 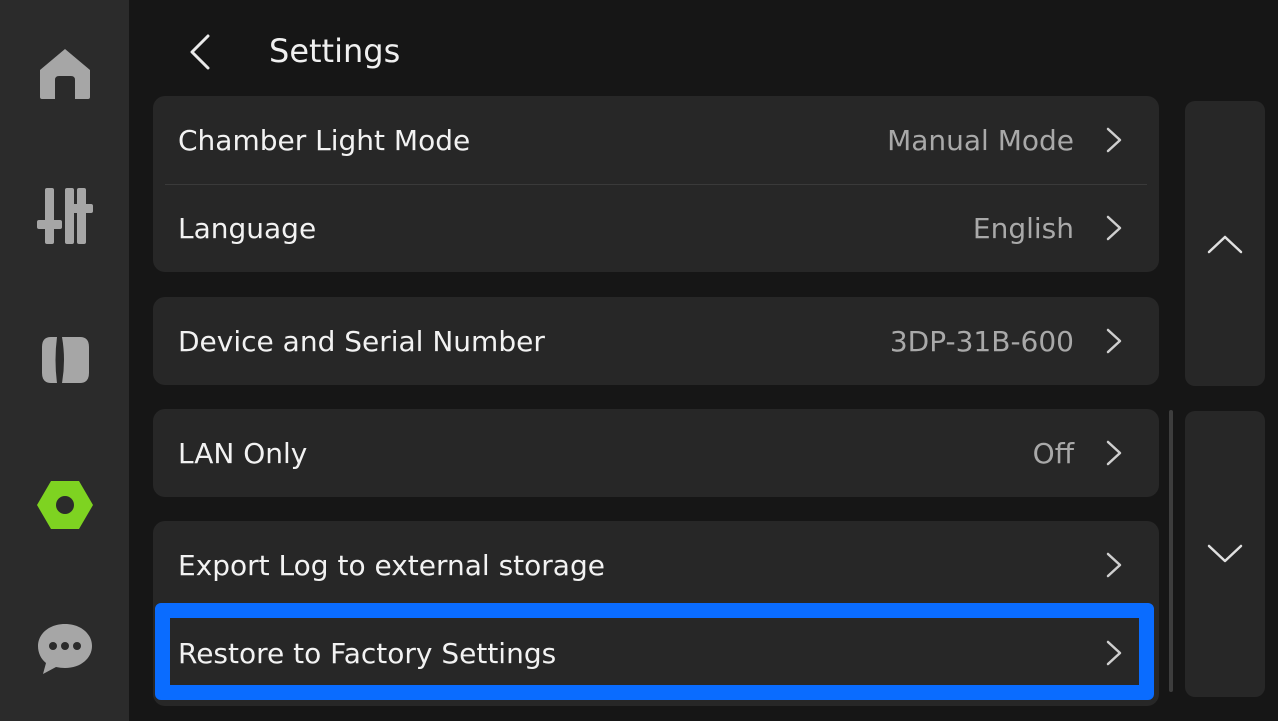 I want to click on settings-group-network: LAN Only Off, so click(x=656, y=453).